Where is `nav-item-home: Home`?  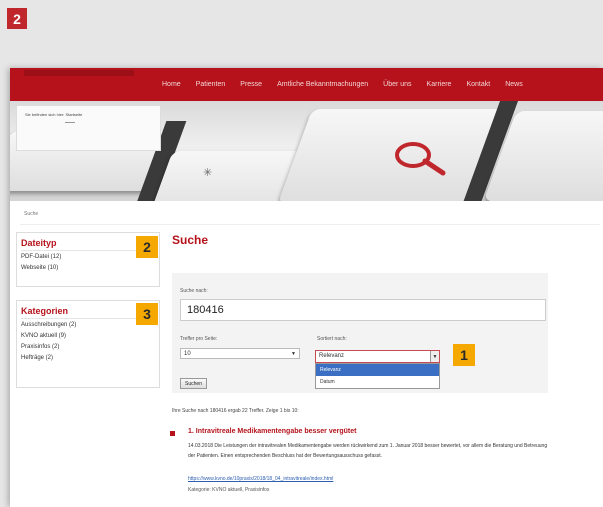
nav-item-home: Home is located at coordinates (171, 84).